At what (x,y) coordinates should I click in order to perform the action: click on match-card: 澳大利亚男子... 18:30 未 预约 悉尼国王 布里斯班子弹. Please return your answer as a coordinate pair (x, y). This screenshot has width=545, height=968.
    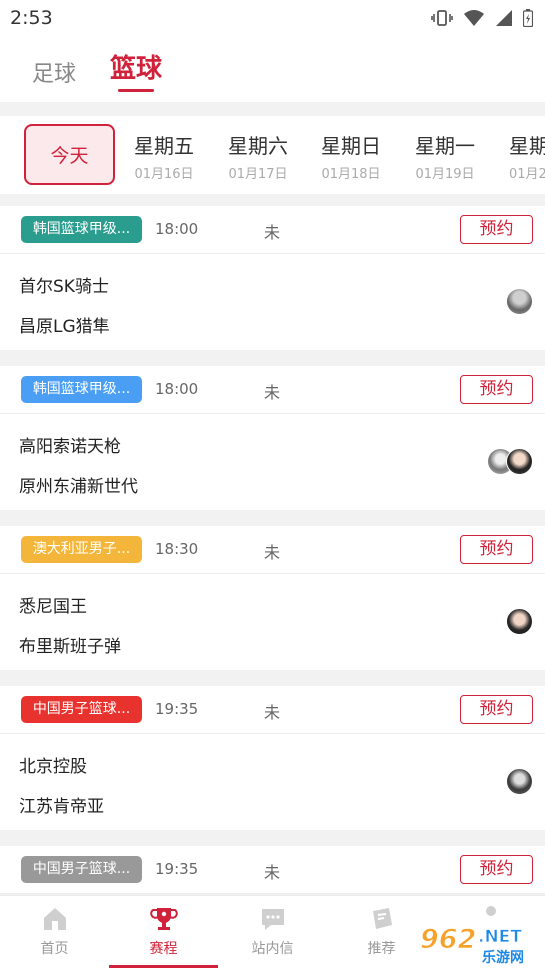
    Looking at the image, I should click on (272, 598).